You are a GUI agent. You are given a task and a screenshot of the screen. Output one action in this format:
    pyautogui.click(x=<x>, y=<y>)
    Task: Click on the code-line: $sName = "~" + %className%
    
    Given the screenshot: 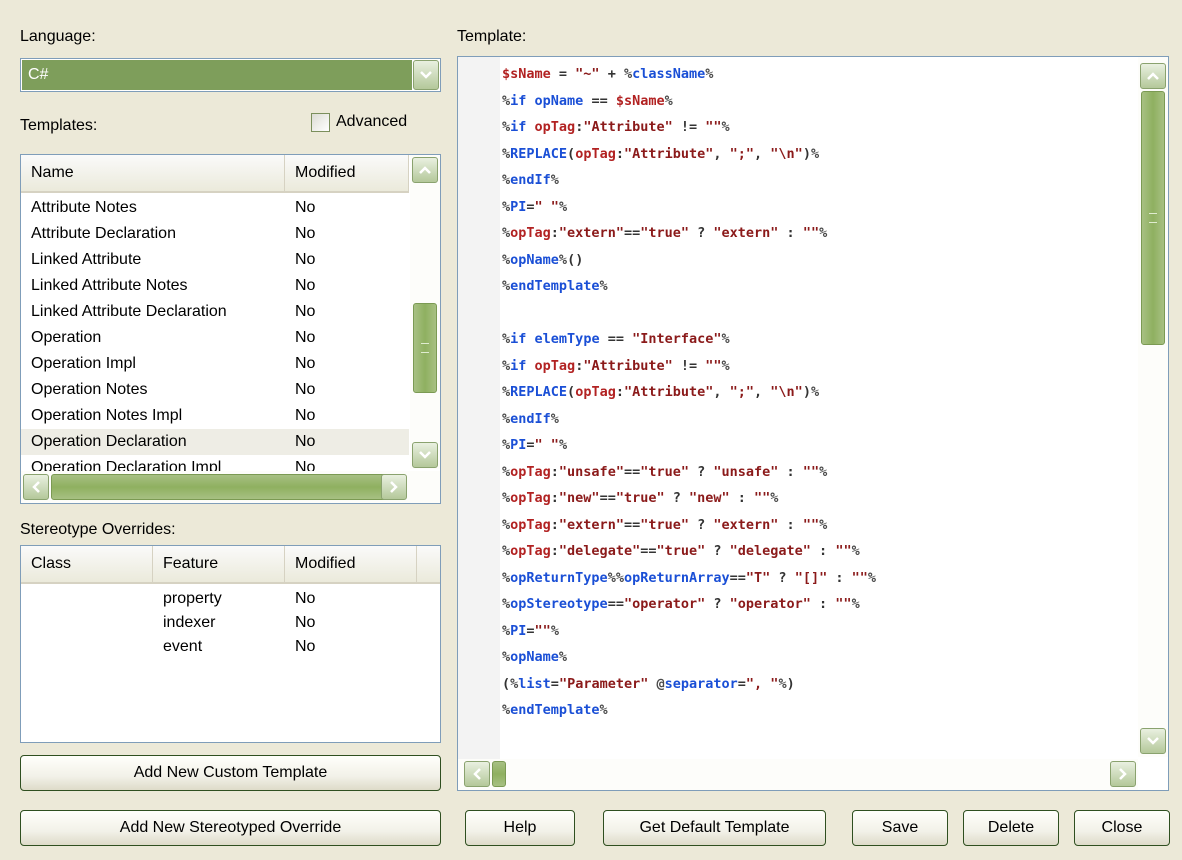 What is the action you would take?
    pyautogui.click(x=608, y=74)
    